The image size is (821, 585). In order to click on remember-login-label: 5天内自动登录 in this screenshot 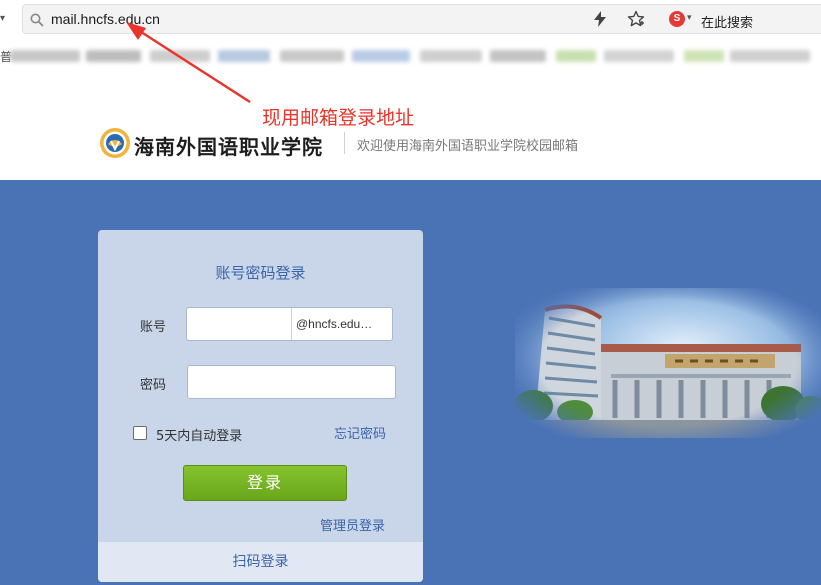, I will do `click(199, 434)`.